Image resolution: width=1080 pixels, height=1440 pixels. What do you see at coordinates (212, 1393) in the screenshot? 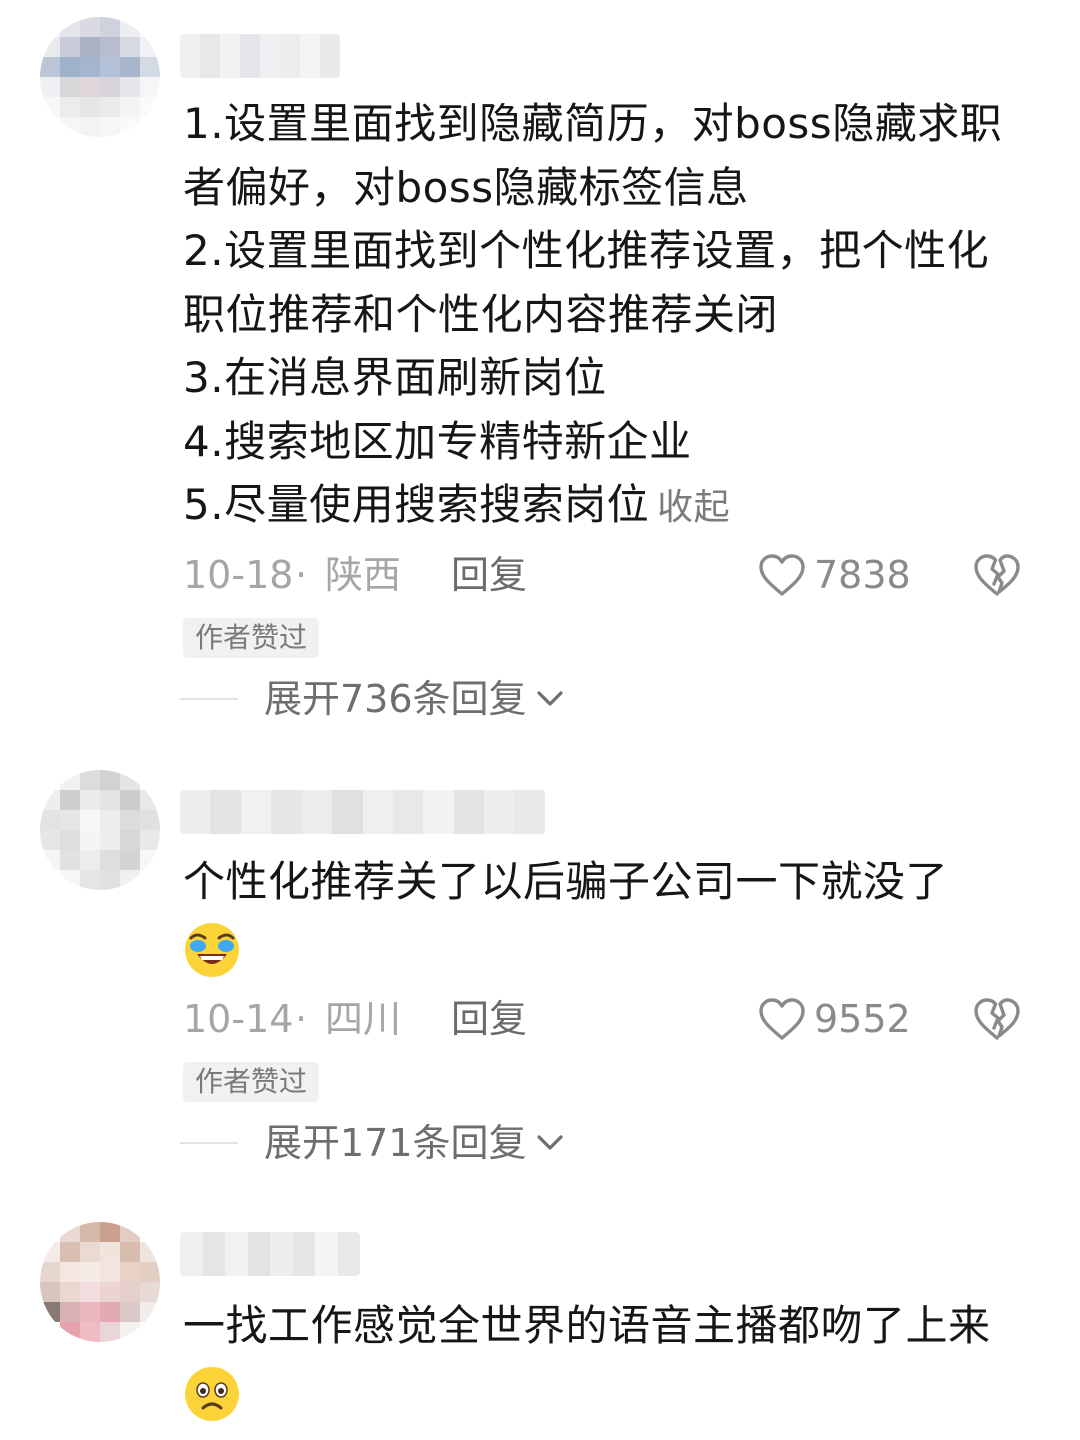
I see `frowning-emoji` at bounding box center [212, 1393].